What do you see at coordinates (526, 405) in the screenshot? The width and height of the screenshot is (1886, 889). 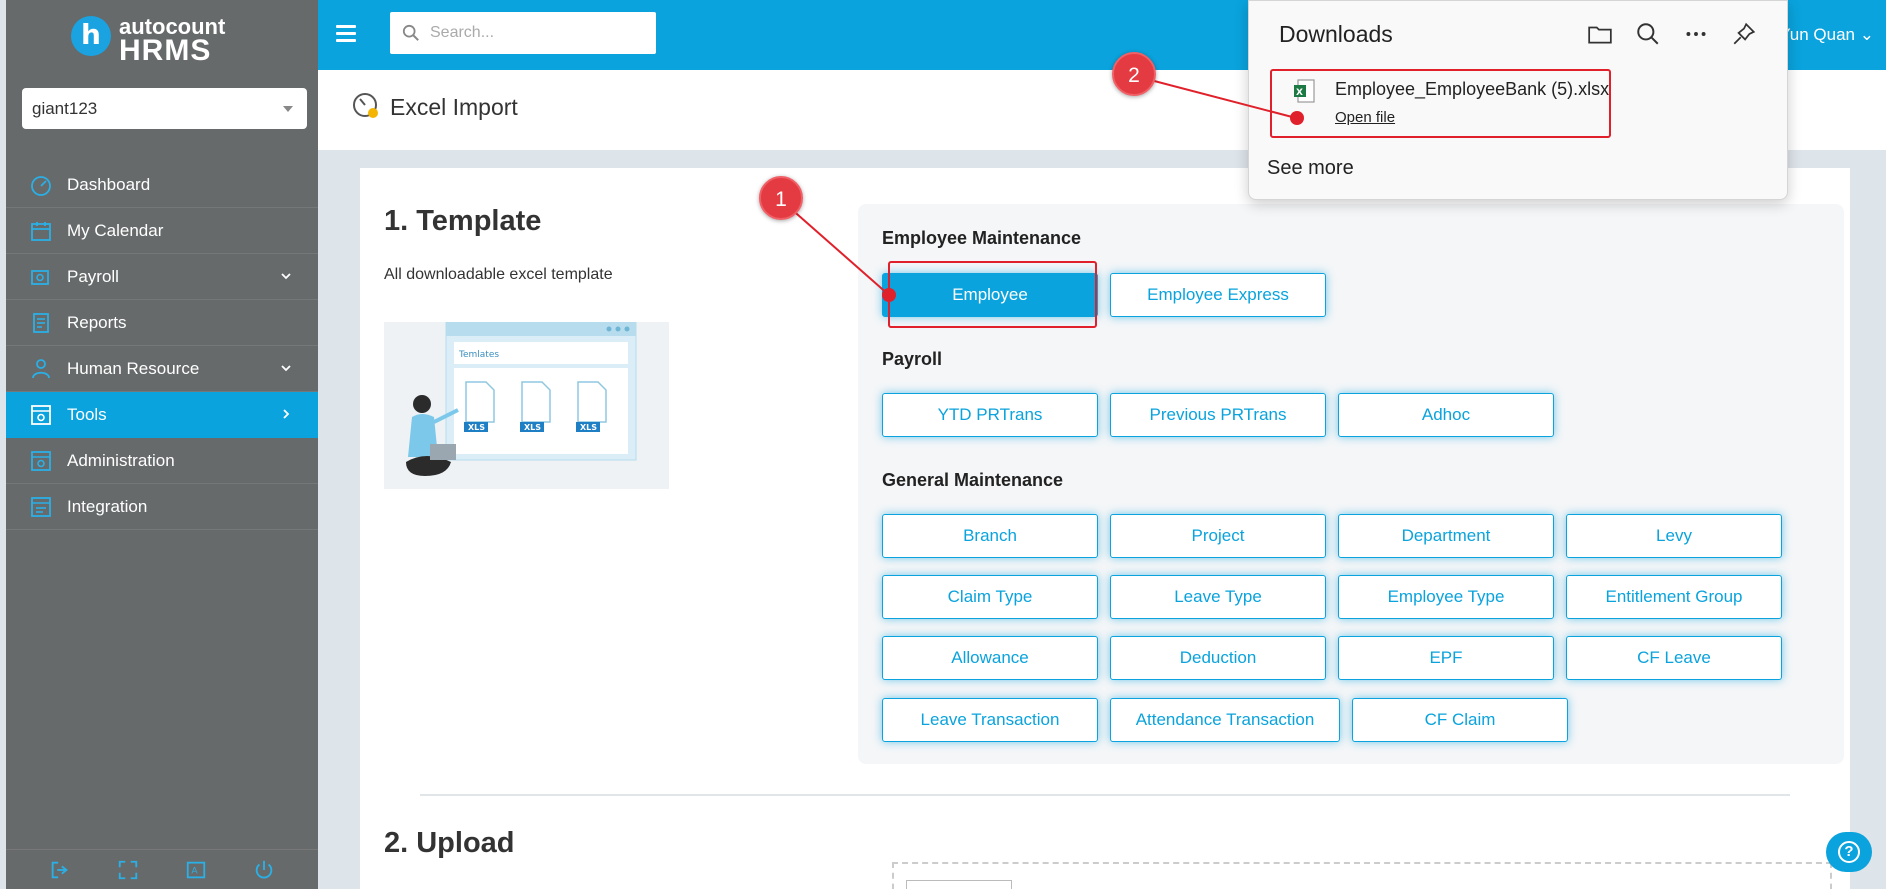 I see `template-illustration: Temlates XLS XLS XLS` at bounding box center [526, 405].